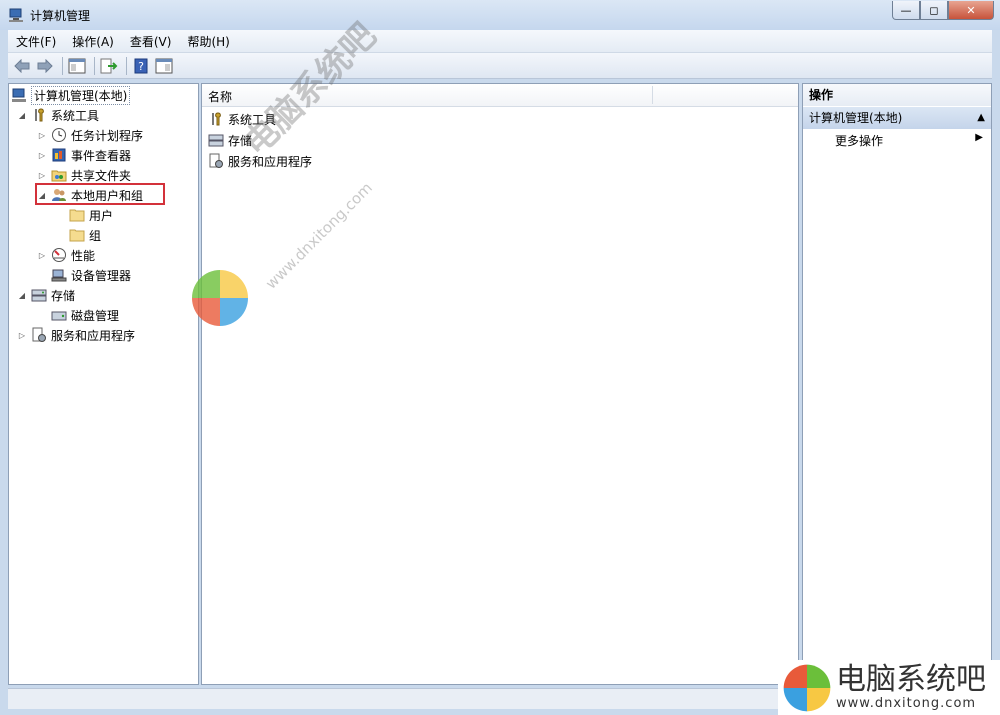 This screenshot has width=1000, height=715. What do you see at coordinates (107, 135) in the screenshot?
I see `tree-label: 任务计划程序` at bounding box center [107, 135].